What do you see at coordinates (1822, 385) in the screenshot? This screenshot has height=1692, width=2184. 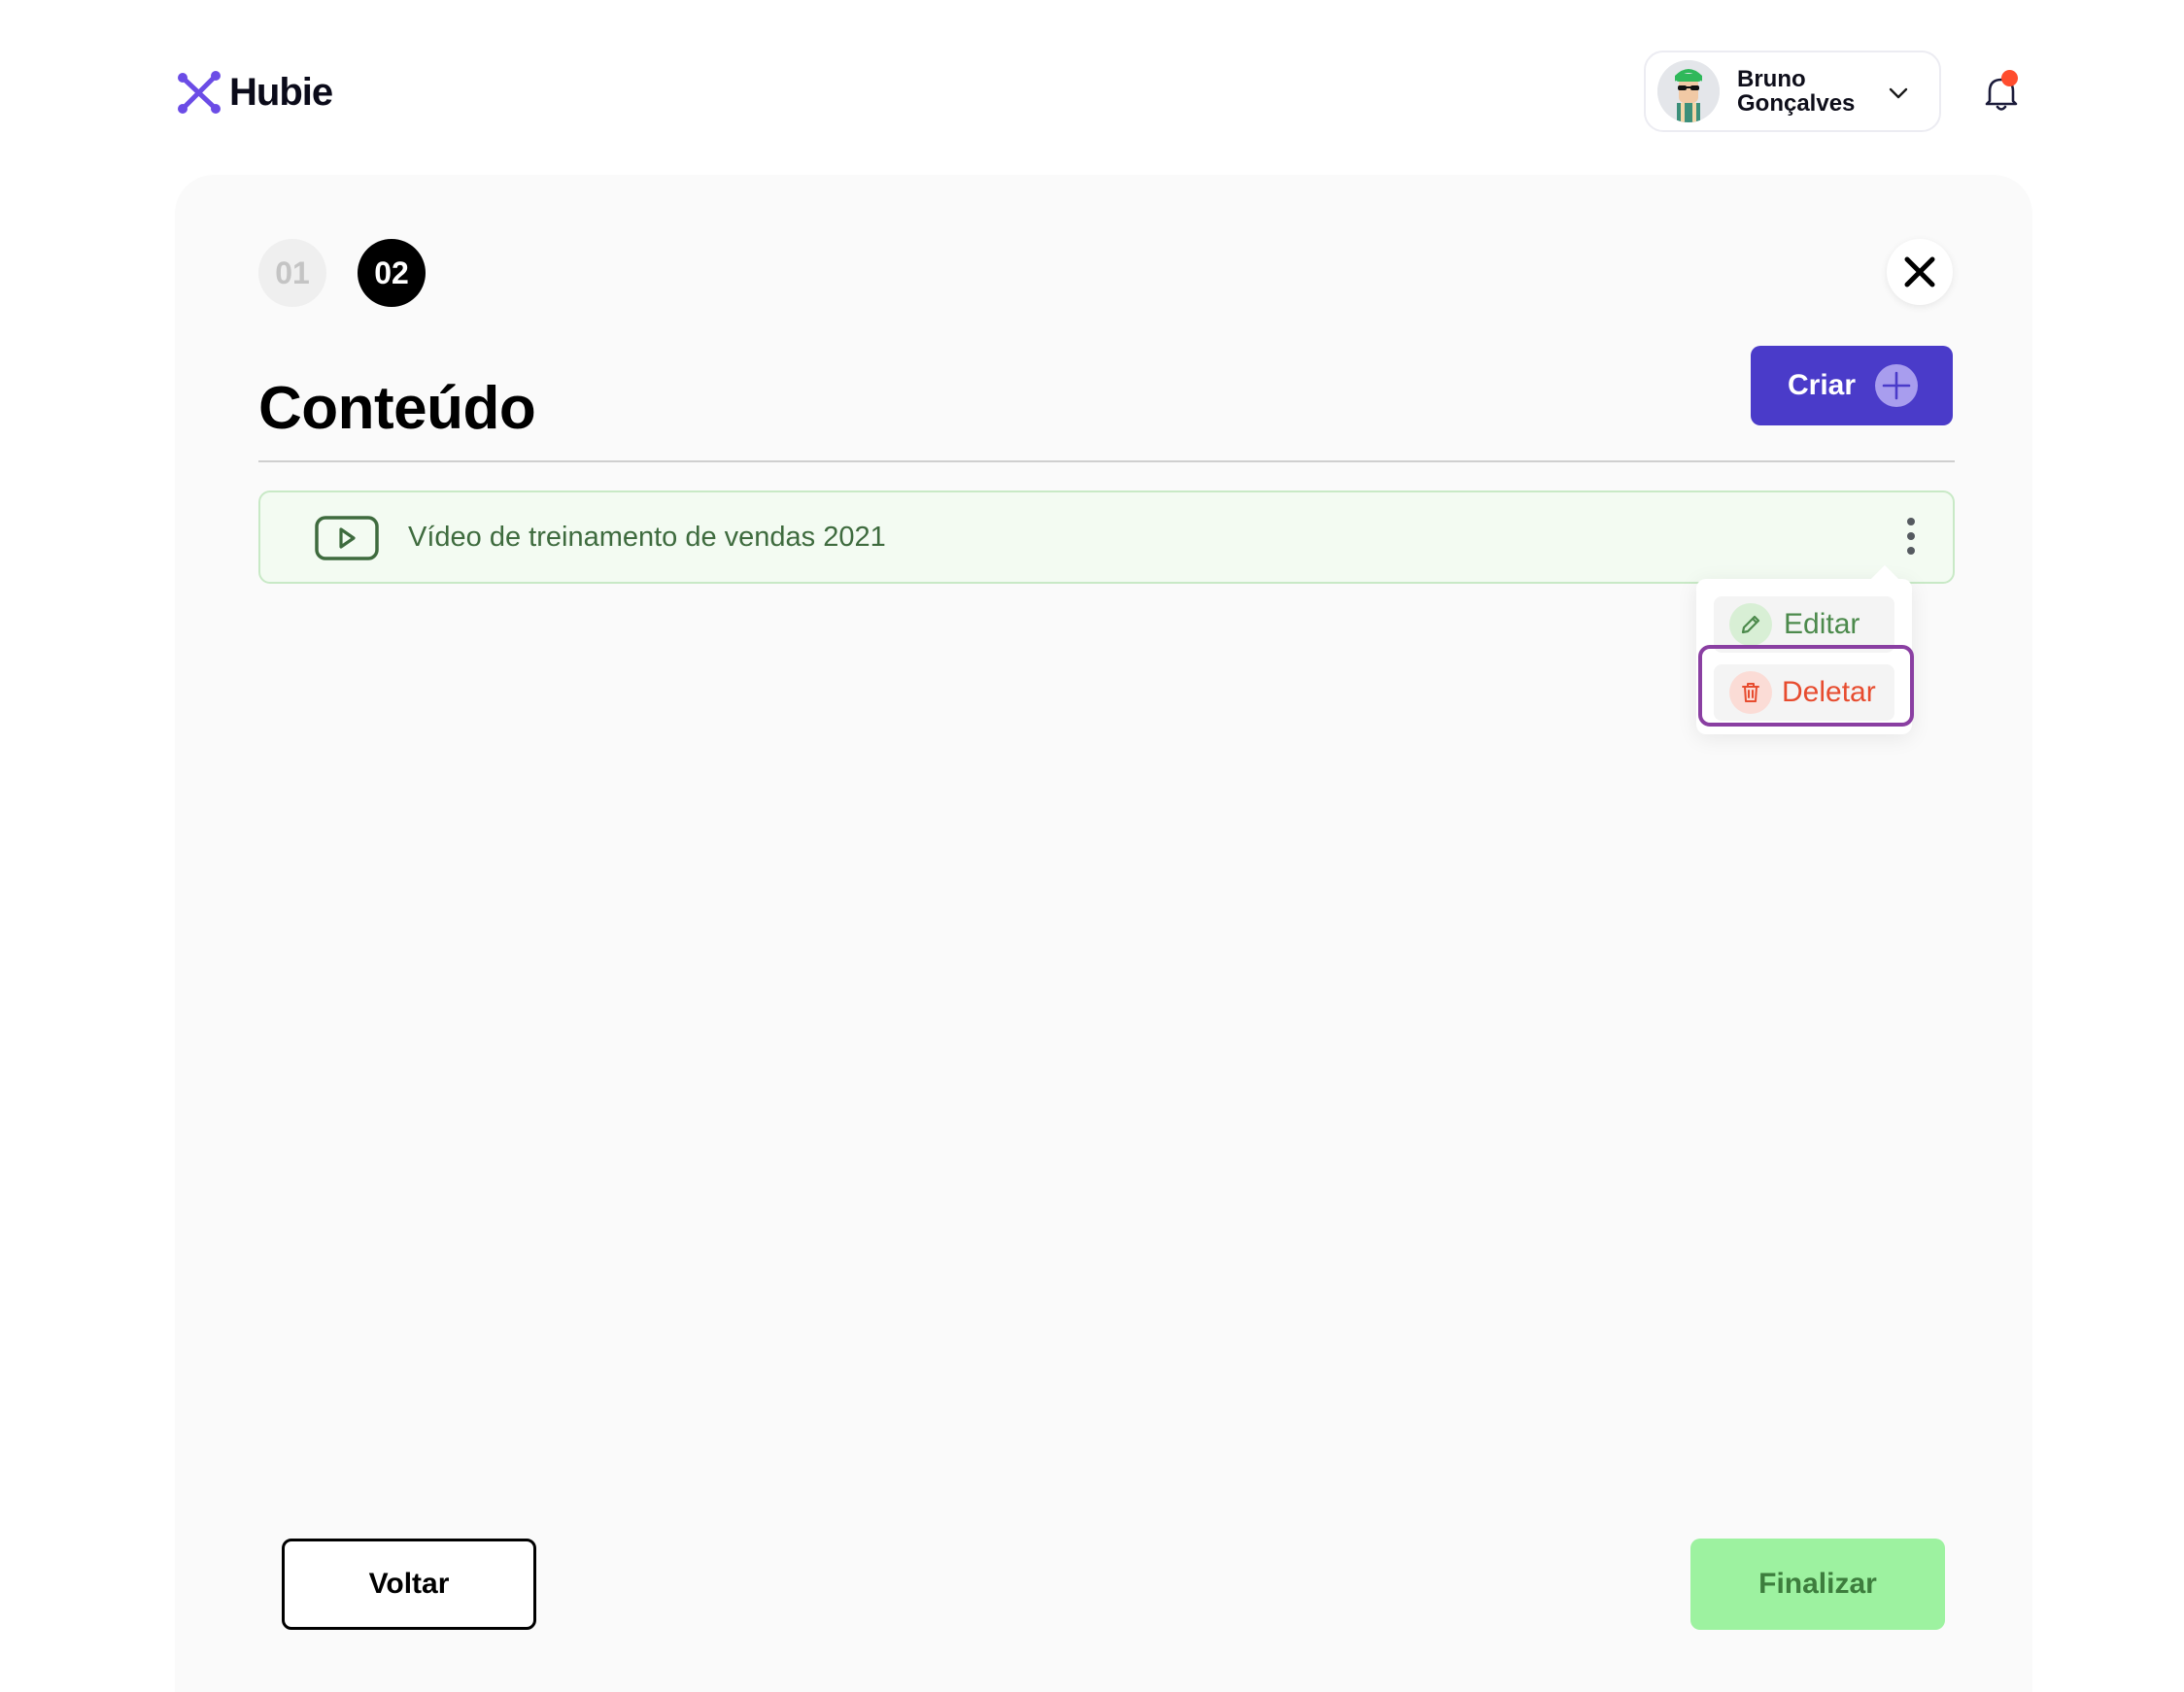 I see `create-button-label: Criar` at bounding box center [1822, 385].